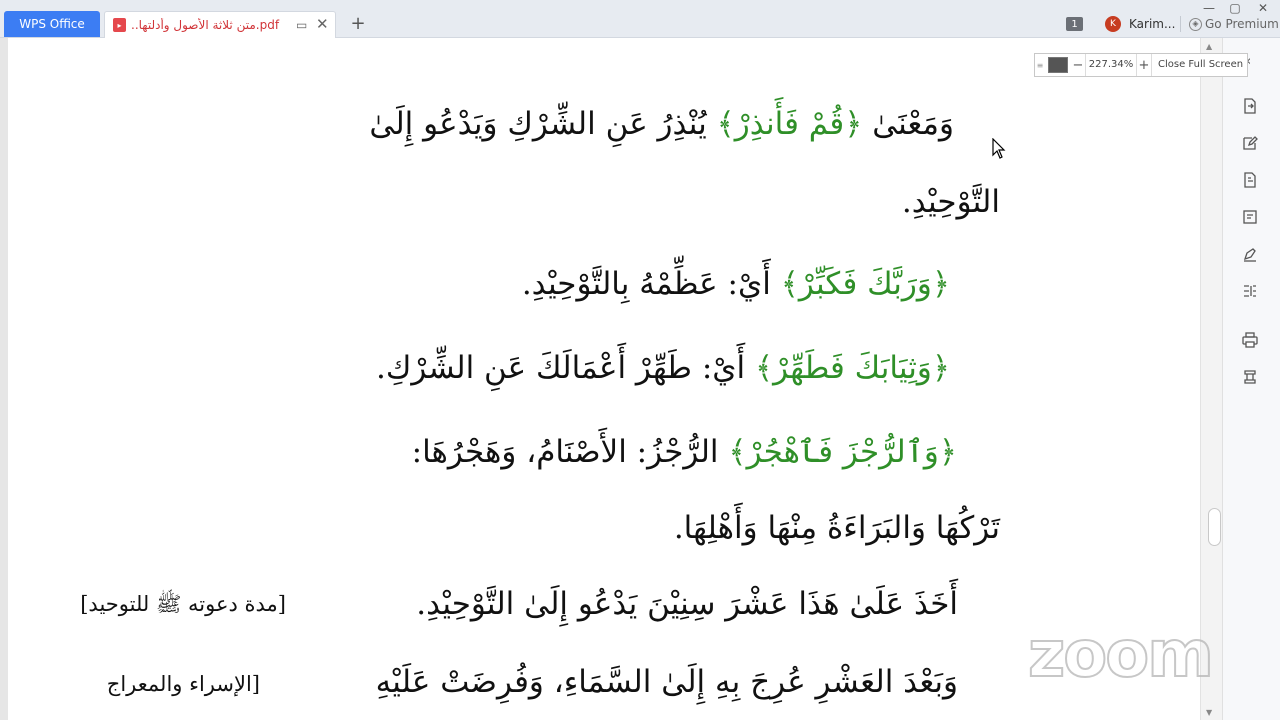 The image size is (1280, 720). Describe the element at coordinates (322, 24) in the screenshot. I see `close-tab-icon: ✕` at that location.